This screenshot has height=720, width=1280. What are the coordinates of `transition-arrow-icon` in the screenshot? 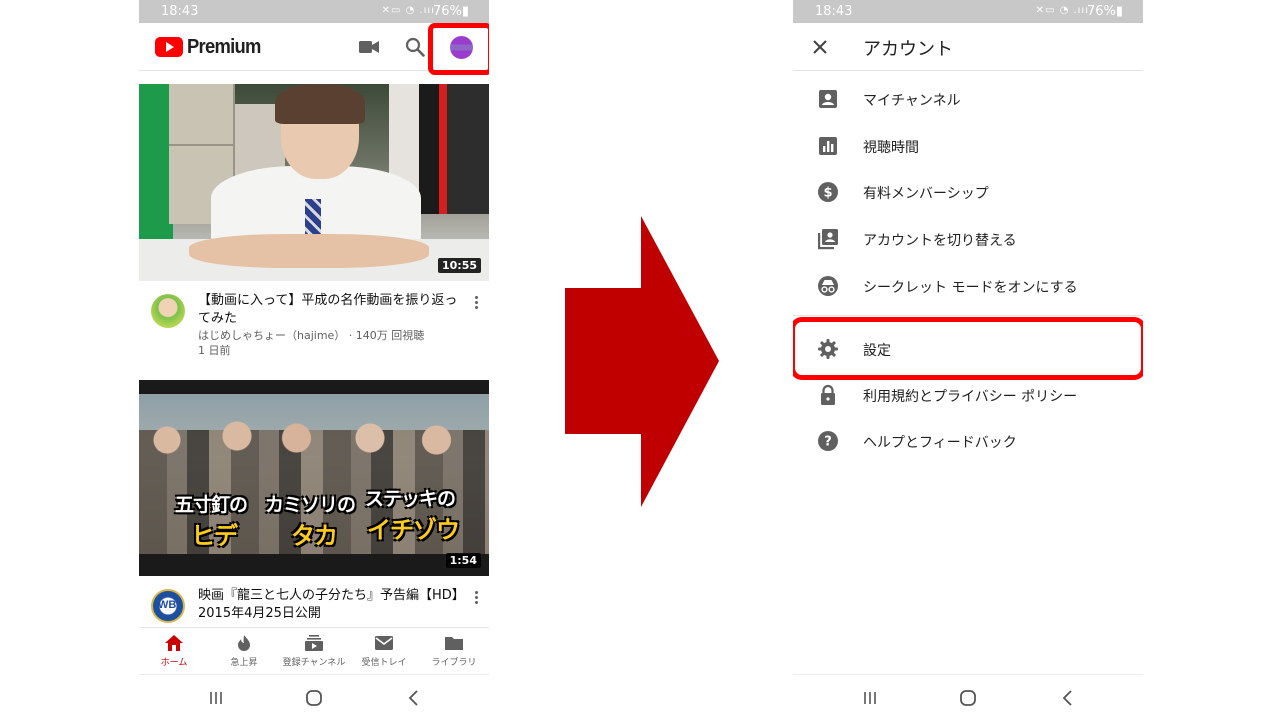 It's located at (642, 361).